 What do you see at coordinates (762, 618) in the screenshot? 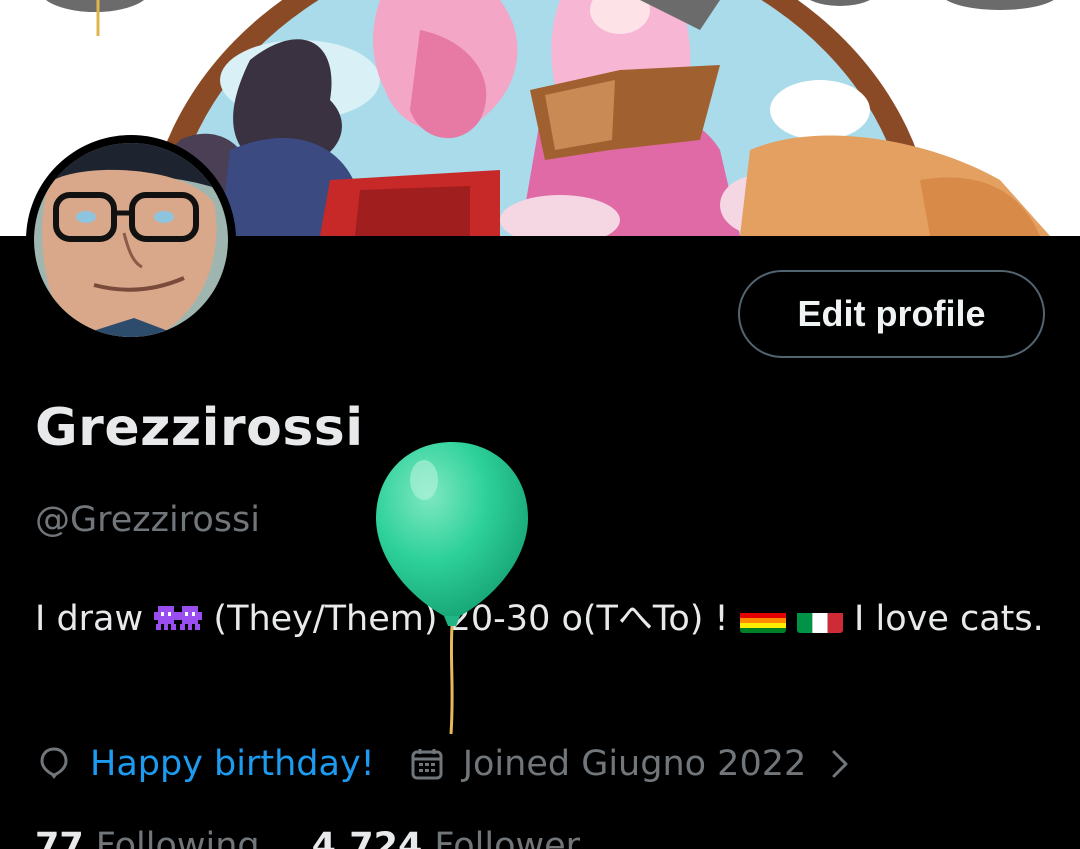
I see `rainbow-flag-icon` at bounding box center [762, 618].